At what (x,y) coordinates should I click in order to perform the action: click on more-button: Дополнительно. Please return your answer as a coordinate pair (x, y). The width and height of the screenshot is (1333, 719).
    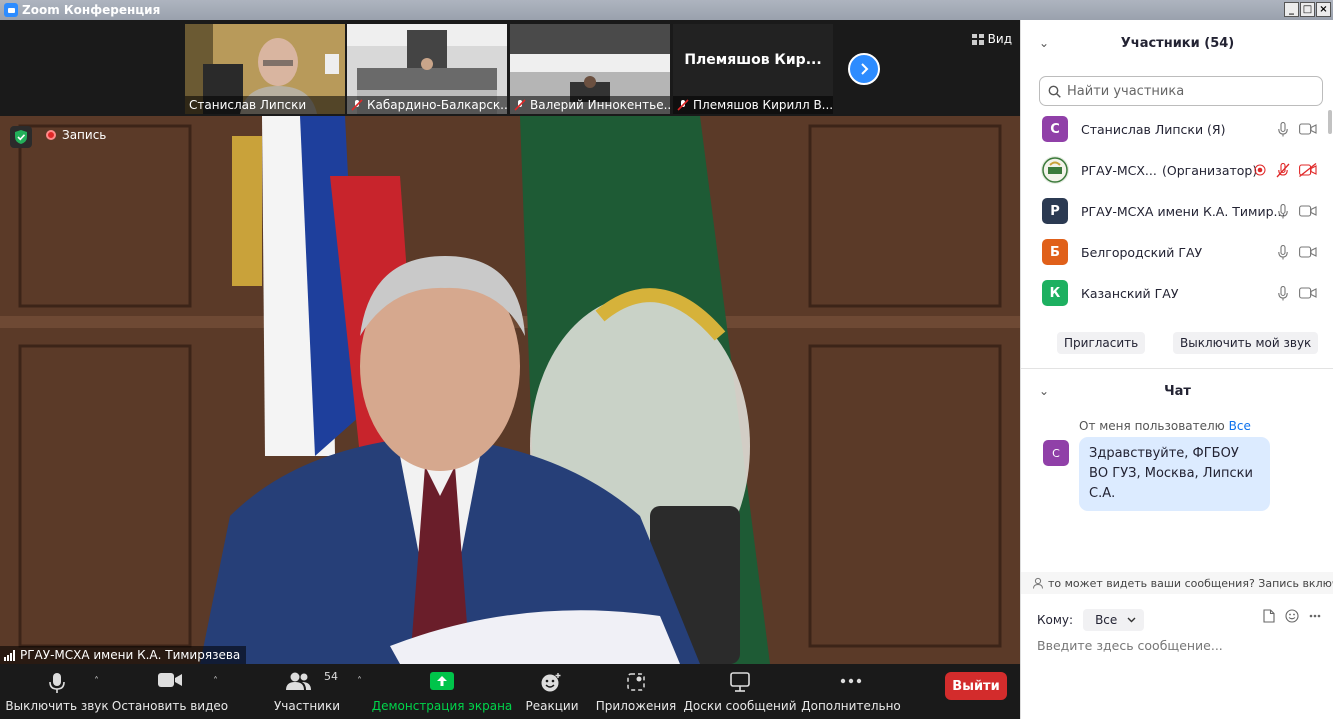
    Looking at the image, I should click on (851, 691).